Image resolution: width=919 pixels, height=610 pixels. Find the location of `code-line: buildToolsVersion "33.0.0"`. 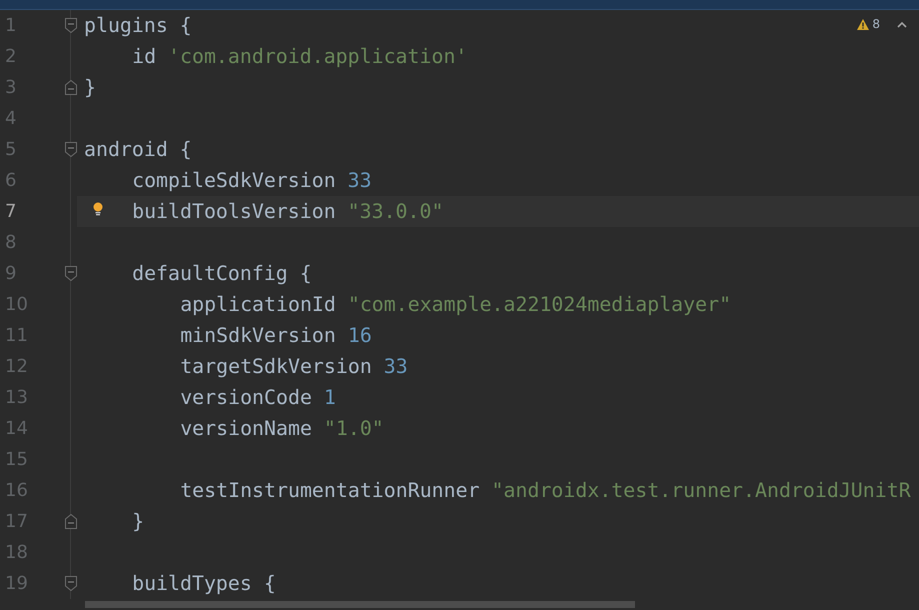

code-line: buildToolsVersion "33.0.0" is located at coordinates (288, 211).